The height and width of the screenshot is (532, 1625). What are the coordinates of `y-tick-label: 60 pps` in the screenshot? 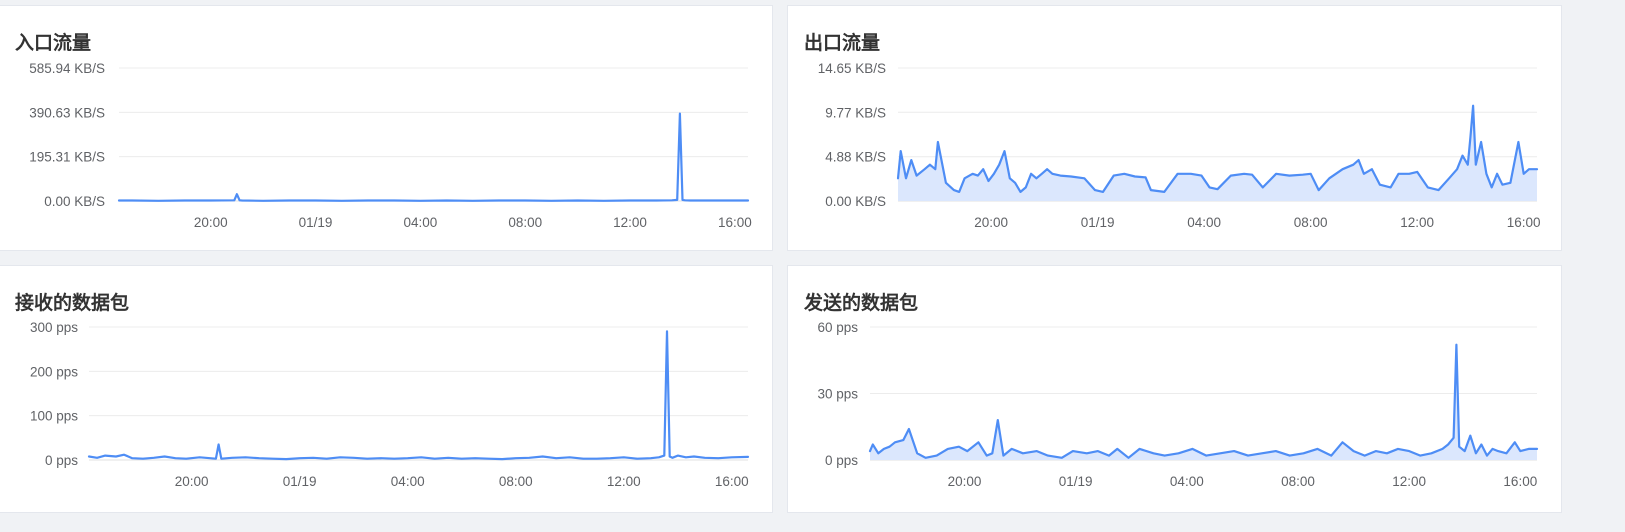 It's located at (837, 327).